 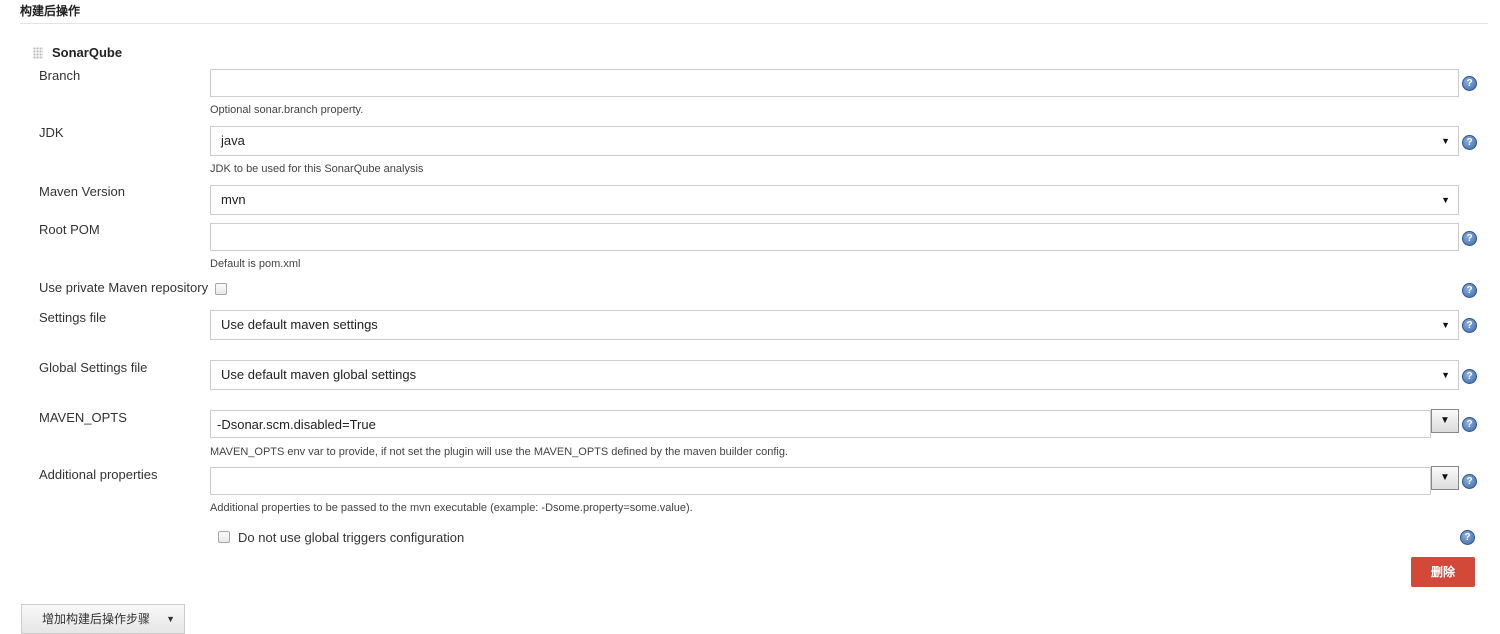 I want to click on global-settings-file-select-value: Use default maven global settings, so click(x=319, y=374).